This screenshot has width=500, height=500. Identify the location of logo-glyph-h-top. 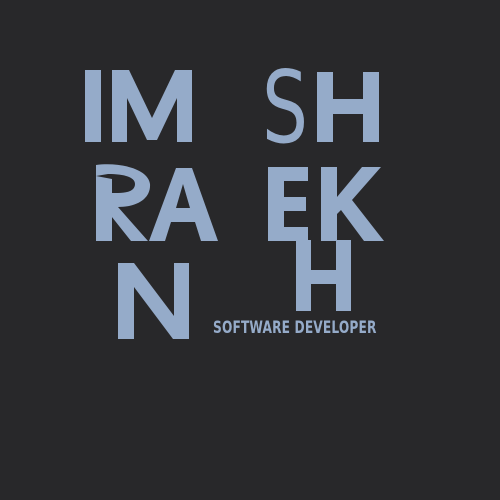
(348, 107).